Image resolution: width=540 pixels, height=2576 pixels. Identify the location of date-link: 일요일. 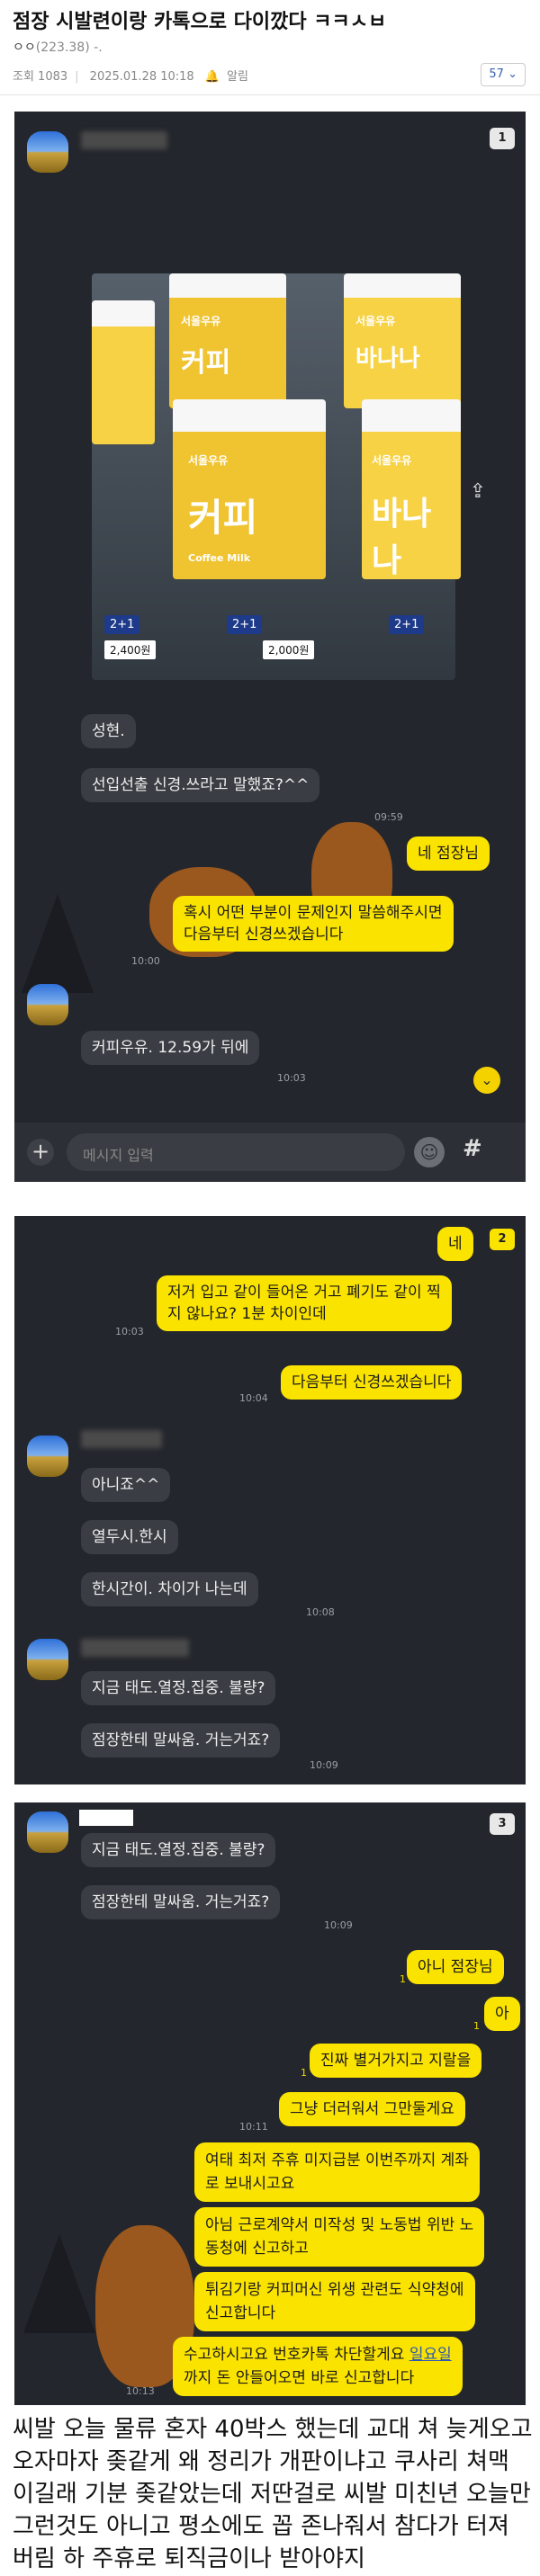
(431, 2355).